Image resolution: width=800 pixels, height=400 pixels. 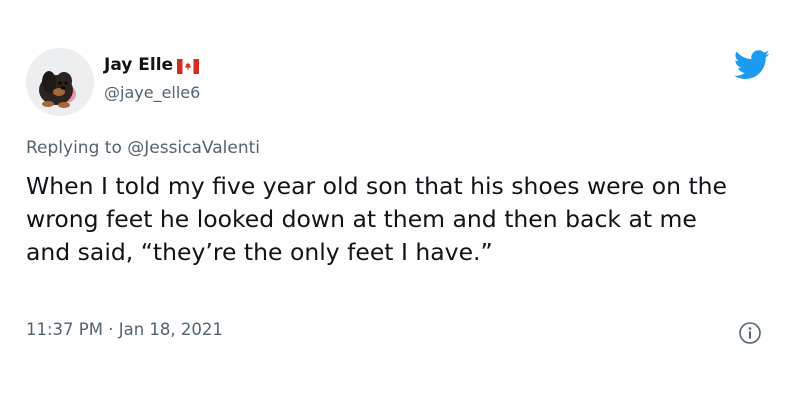 What do you see at coordinates (750, 333) in the screenshot?
I see `info-icon` at bounding box center [750, 333].